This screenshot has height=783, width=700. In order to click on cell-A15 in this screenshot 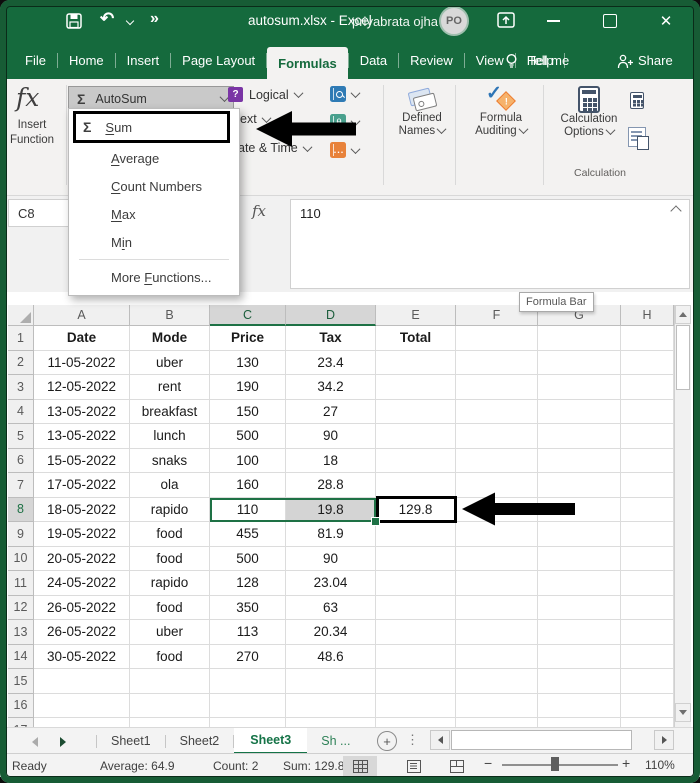, I will do `click(82, 681)`.